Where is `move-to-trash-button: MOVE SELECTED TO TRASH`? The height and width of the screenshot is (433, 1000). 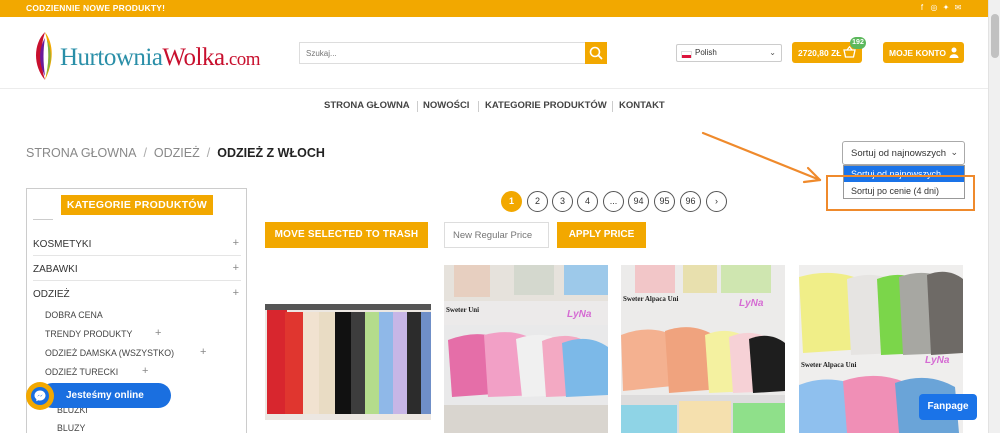 move-to-trash-button: MOVE SELECTED TO TRASH is located at coordinates (346, 235).